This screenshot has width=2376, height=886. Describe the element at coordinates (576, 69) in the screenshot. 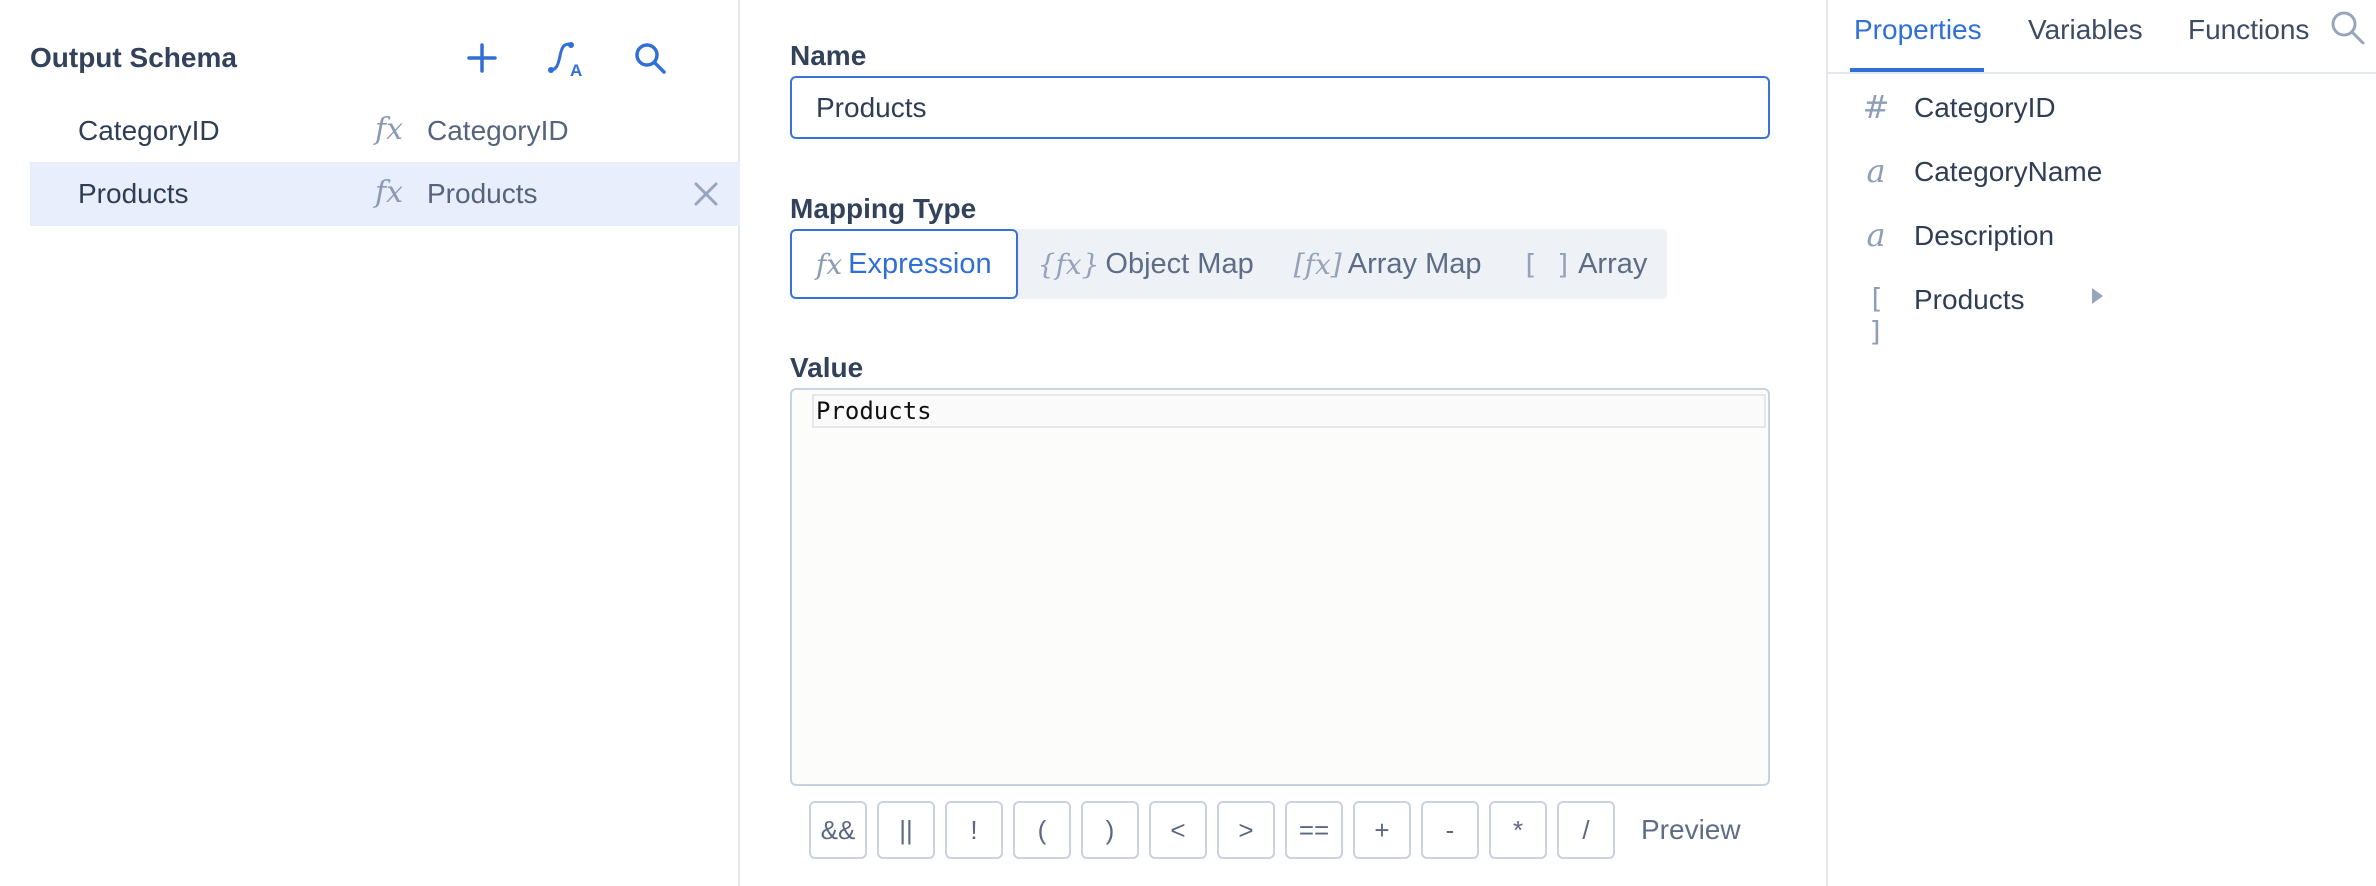

I see `svg-text: A` at that location.